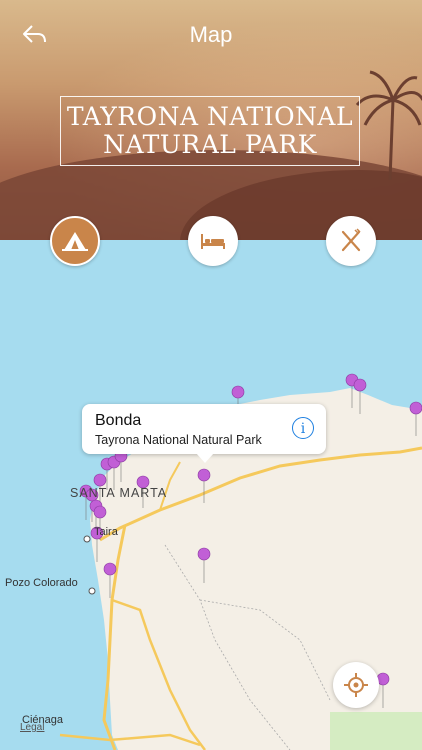 Image resolution: width=422 pixels, height=750 pixels. I want to click on screen-title: Map, so click(211, 34).